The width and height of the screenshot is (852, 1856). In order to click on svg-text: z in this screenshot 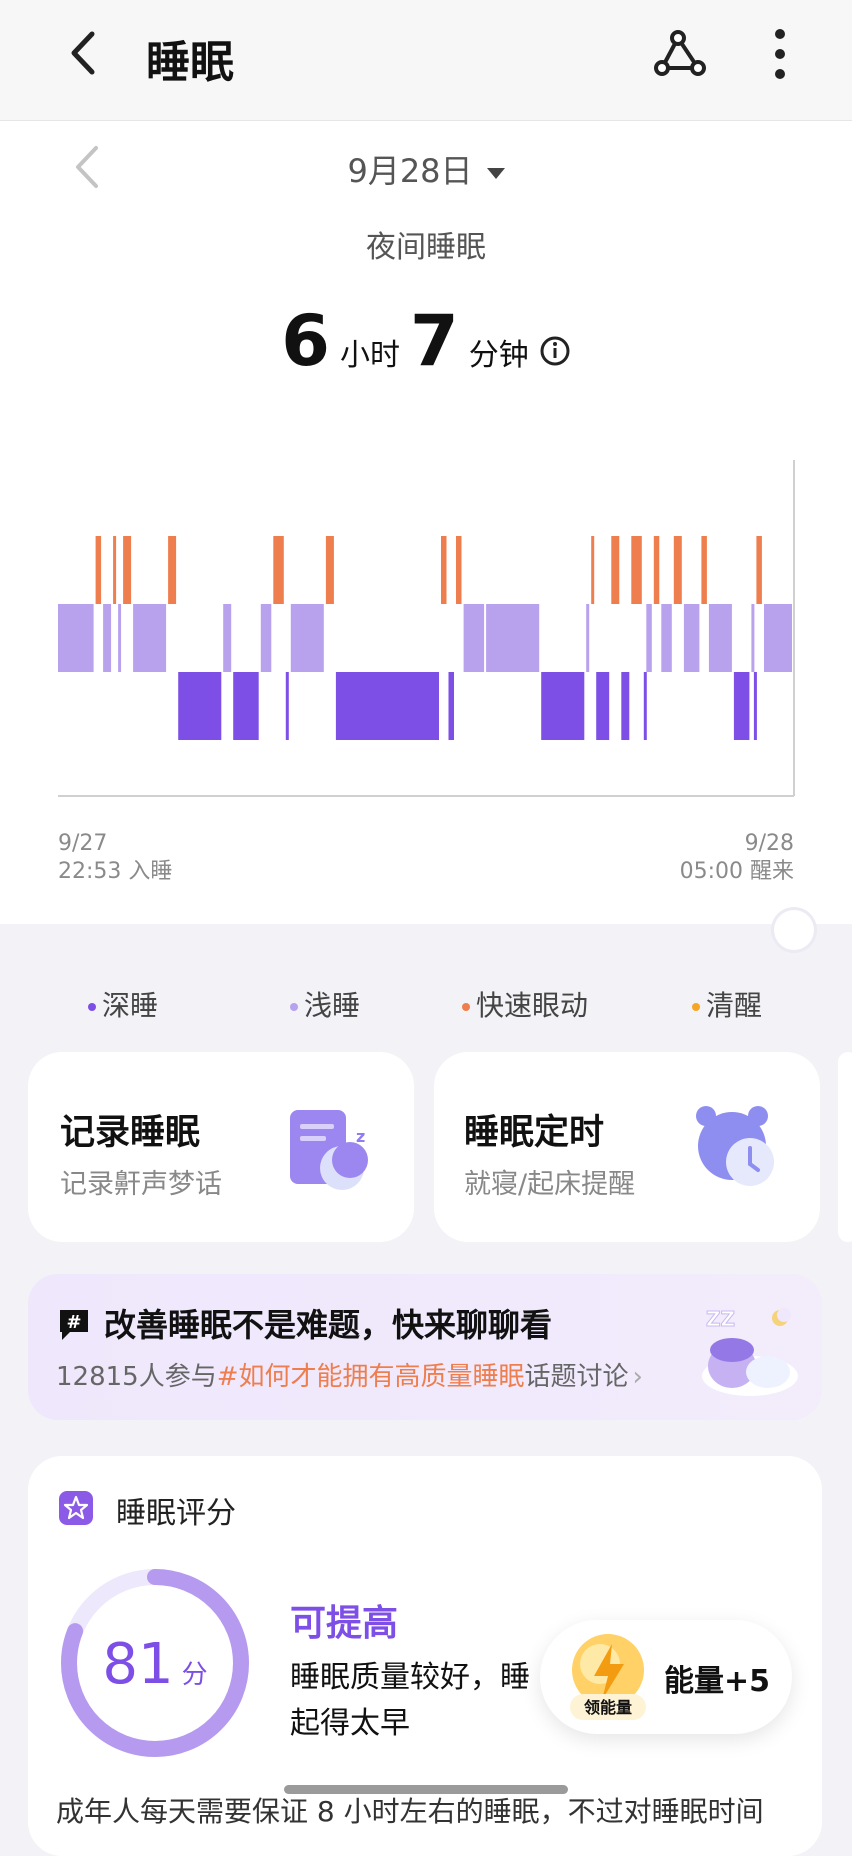, I will do `click(360, 1136)`.